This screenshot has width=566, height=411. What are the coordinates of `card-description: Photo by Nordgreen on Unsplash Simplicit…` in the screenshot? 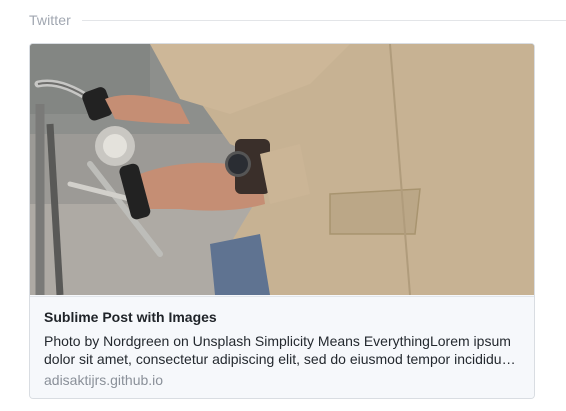 It's located at (279, 350).